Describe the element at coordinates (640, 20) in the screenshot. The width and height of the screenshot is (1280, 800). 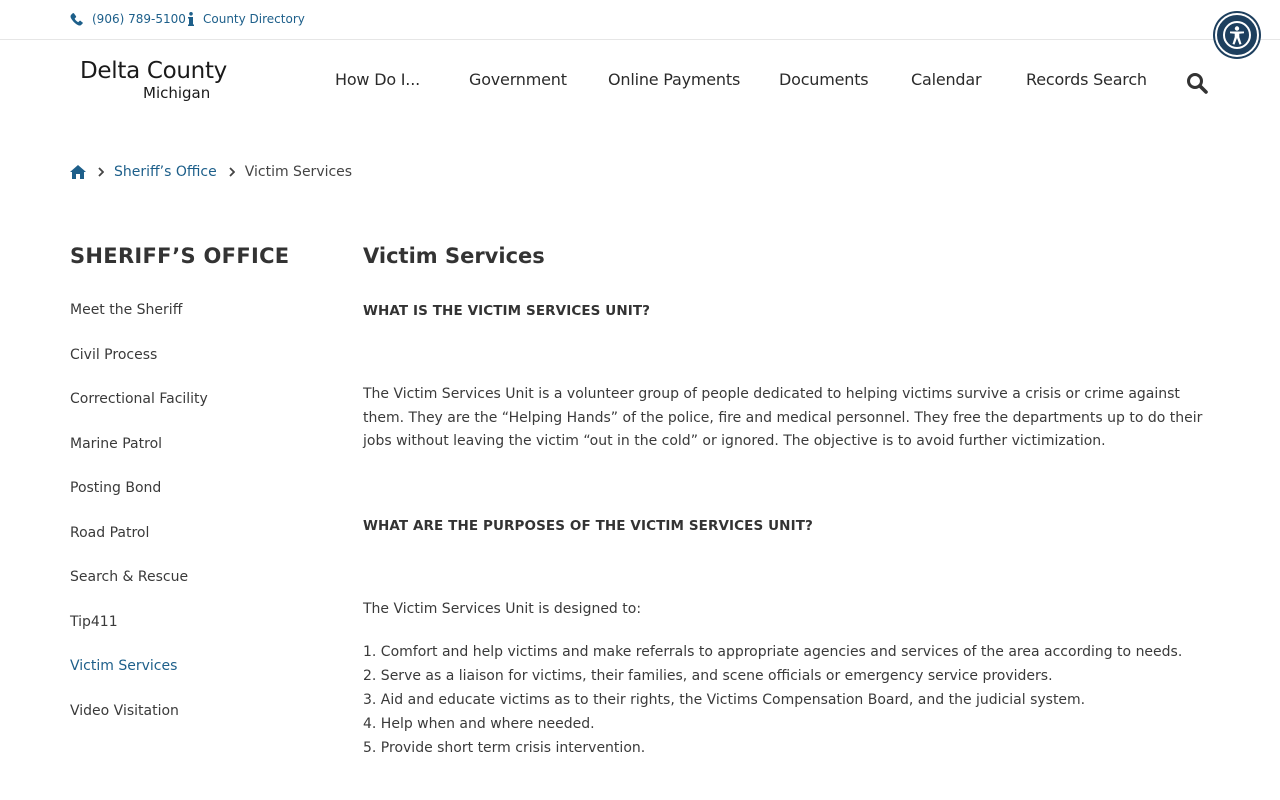
I see `utility-bar: (906) 789-5100 County Directory` at that location.